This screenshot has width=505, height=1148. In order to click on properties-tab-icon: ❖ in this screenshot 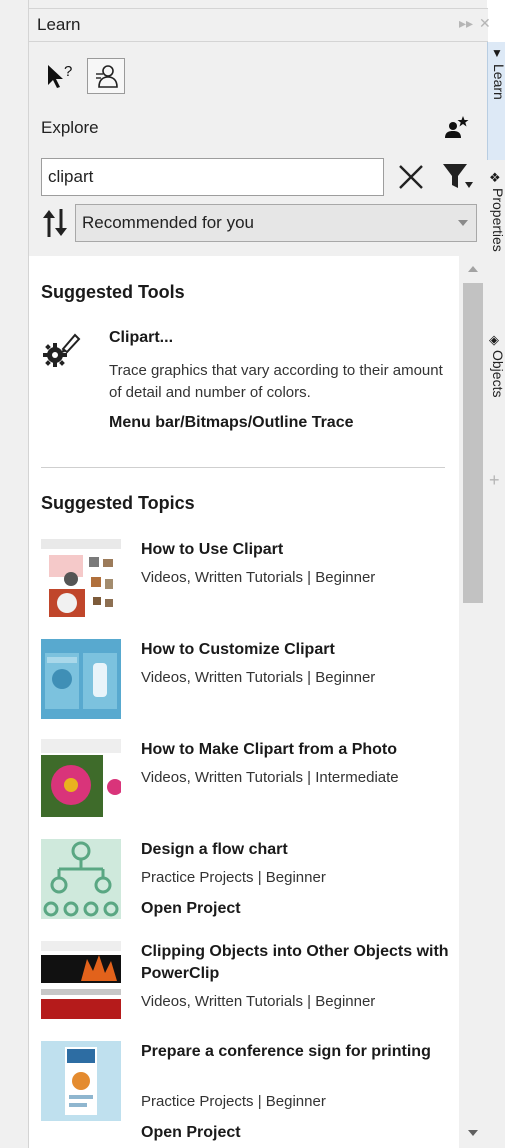, I will do `click(495, 177)`.